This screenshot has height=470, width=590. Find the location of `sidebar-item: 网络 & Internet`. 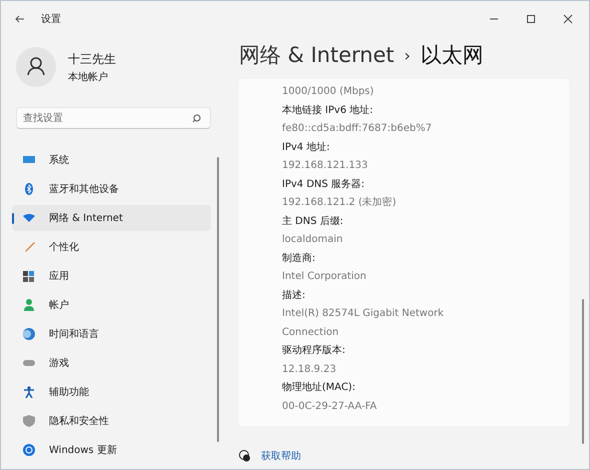

sidebar-item: 网络 & Internet is located at coordinates (111, 218).